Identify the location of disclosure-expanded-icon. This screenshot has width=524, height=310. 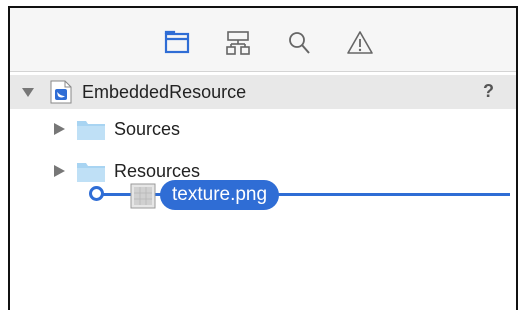
(28, 92).